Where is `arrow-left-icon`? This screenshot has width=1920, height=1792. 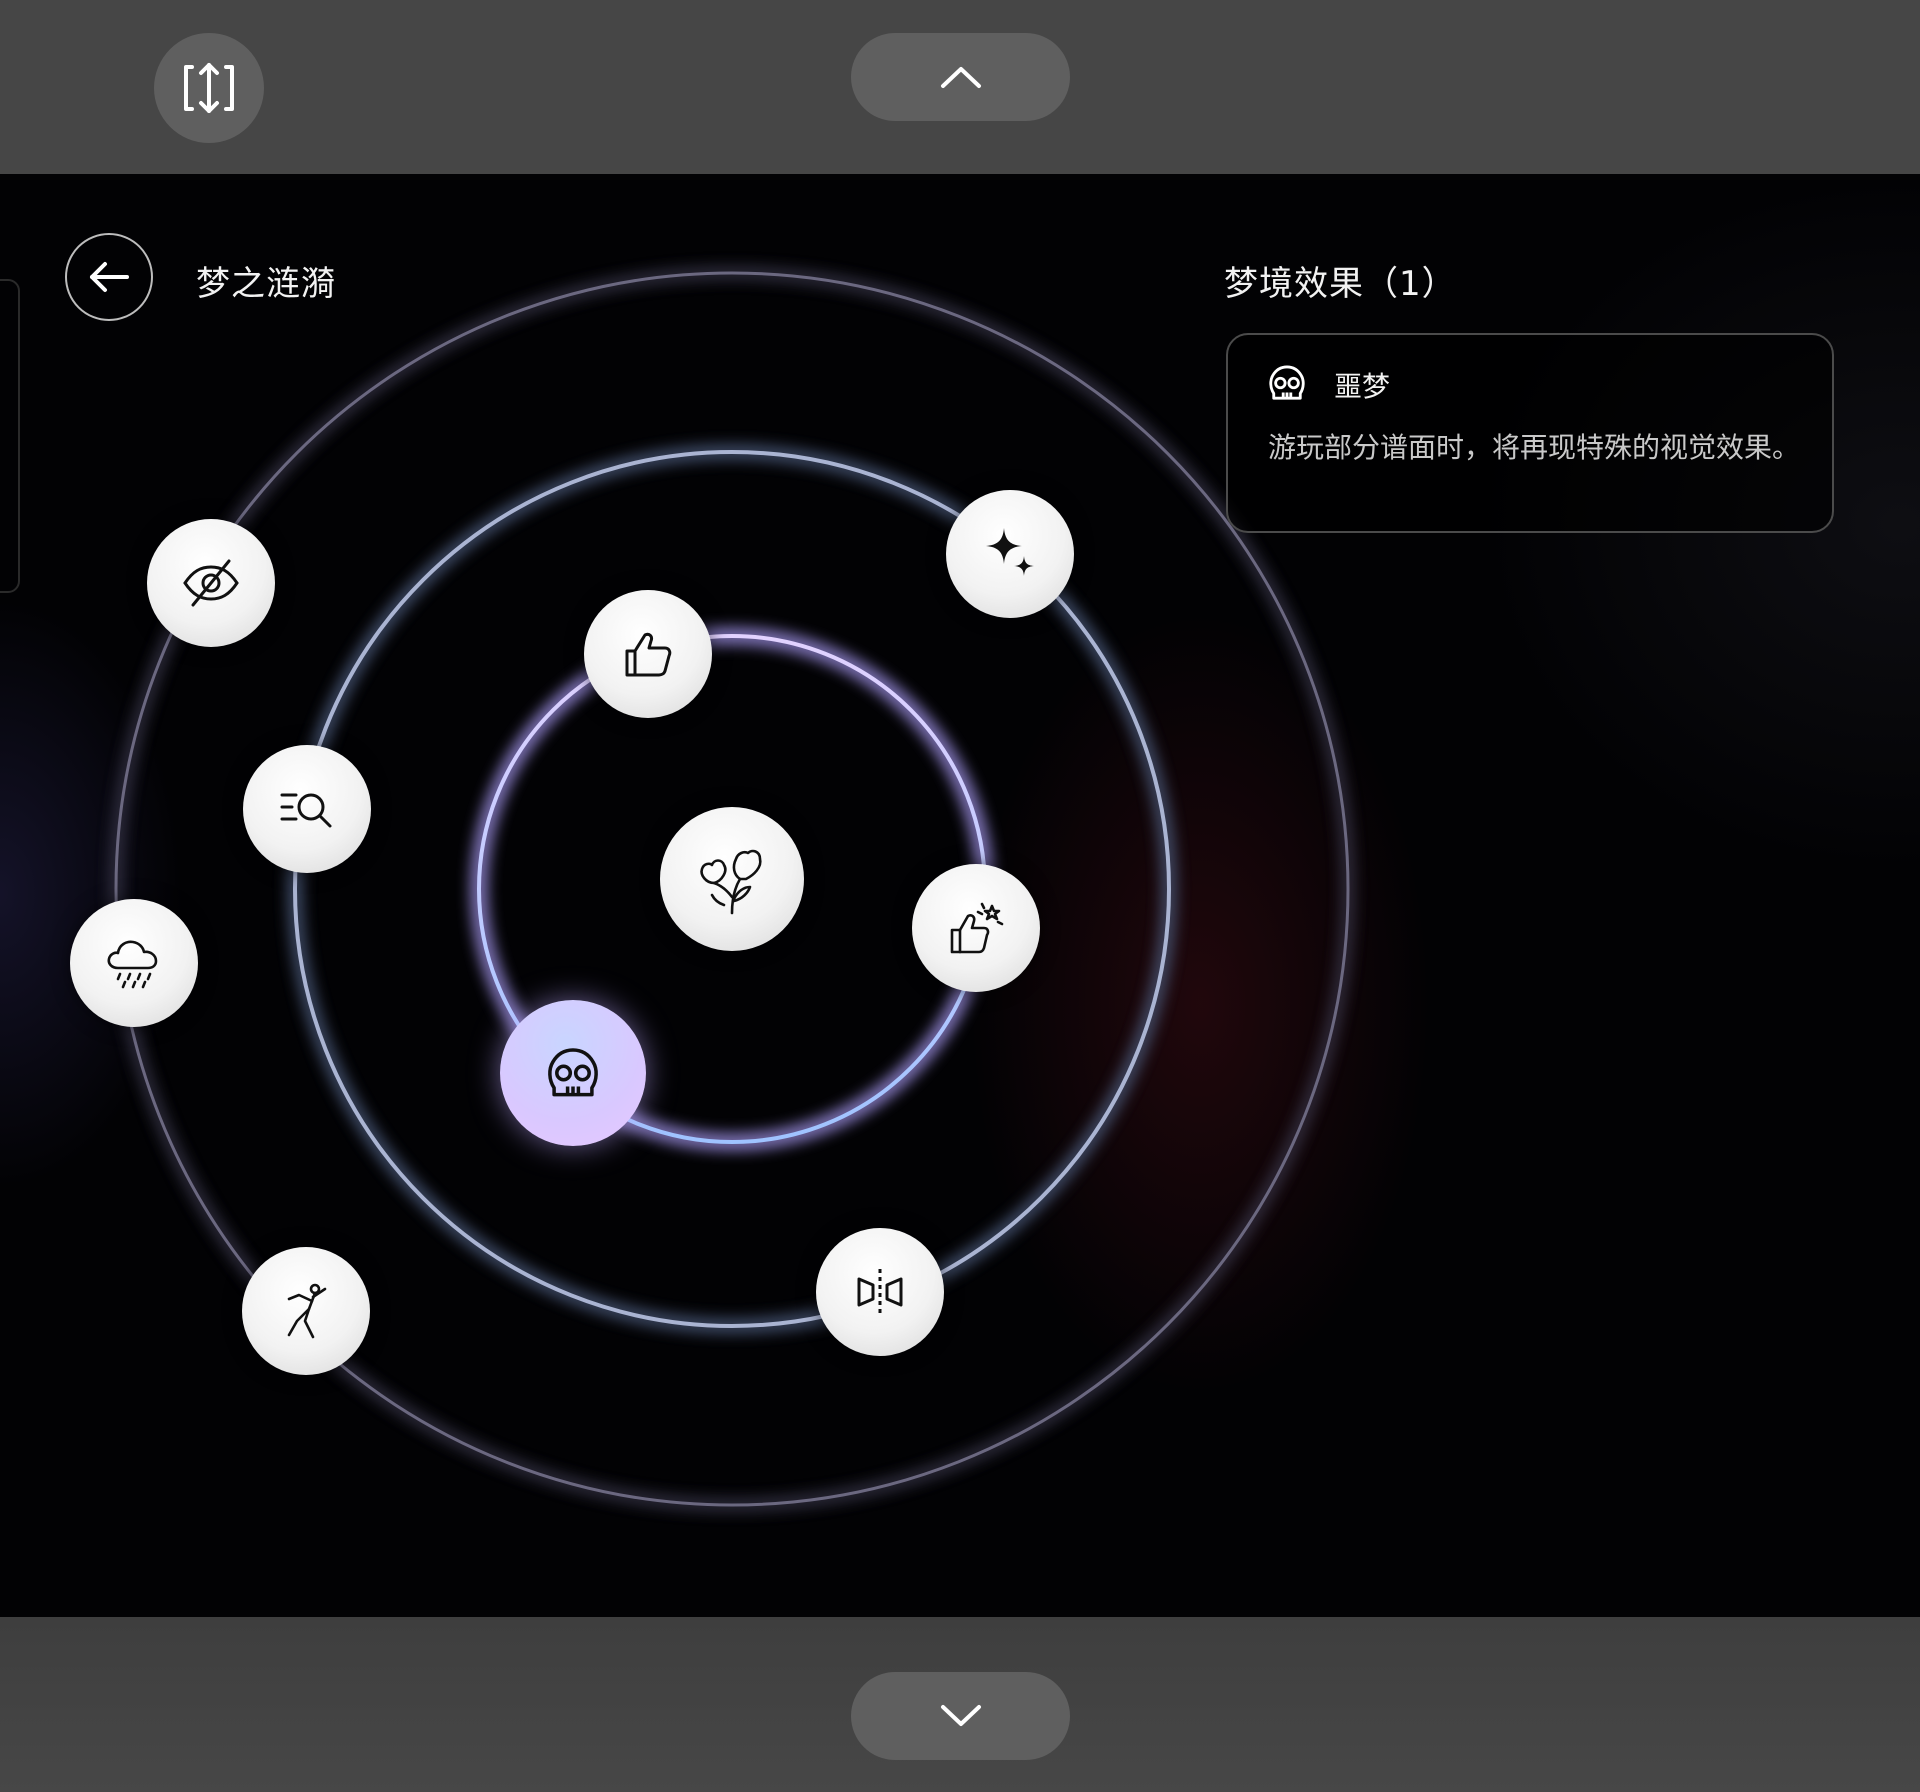
arrow-left-icon is located at coordinates (109, 277).